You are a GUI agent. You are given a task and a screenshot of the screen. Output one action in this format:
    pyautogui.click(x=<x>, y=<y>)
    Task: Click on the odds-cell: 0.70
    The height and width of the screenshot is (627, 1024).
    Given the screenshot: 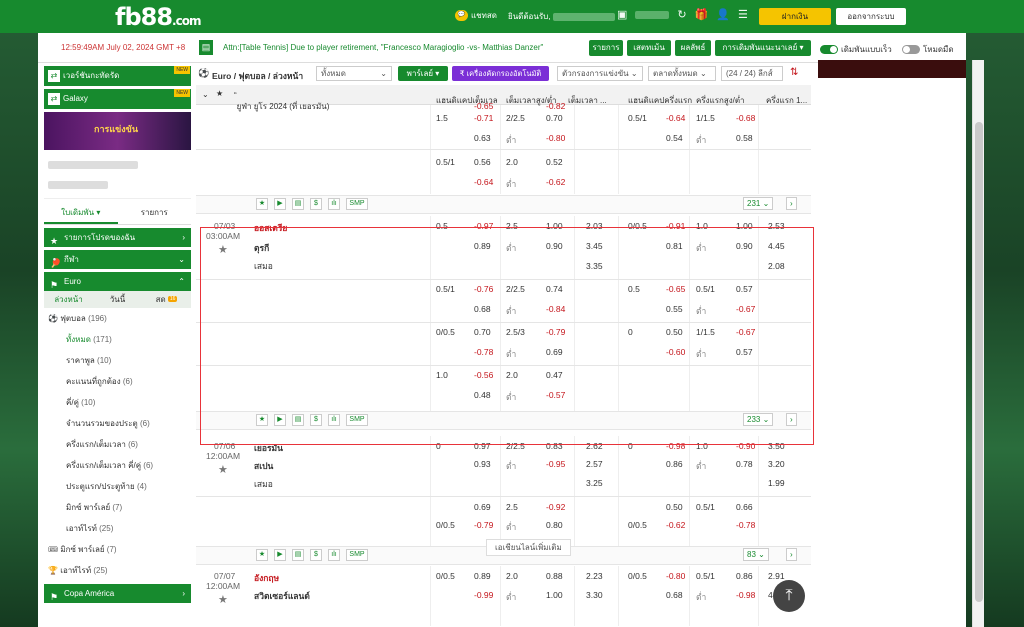 What is the action you would take?
    pyautogui.click(x=482, y=332)
    